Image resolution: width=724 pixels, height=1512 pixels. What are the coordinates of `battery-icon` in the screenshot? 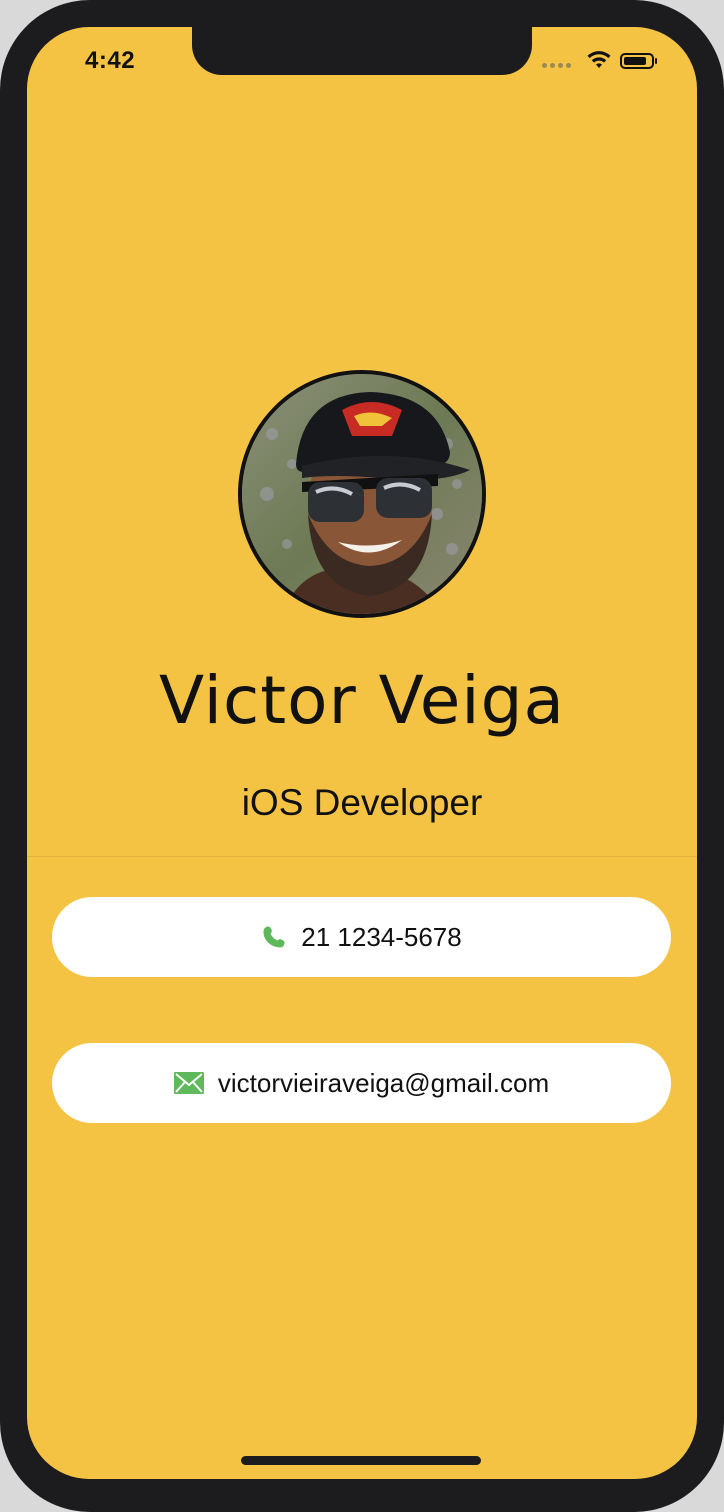 It's located at (638, 61).